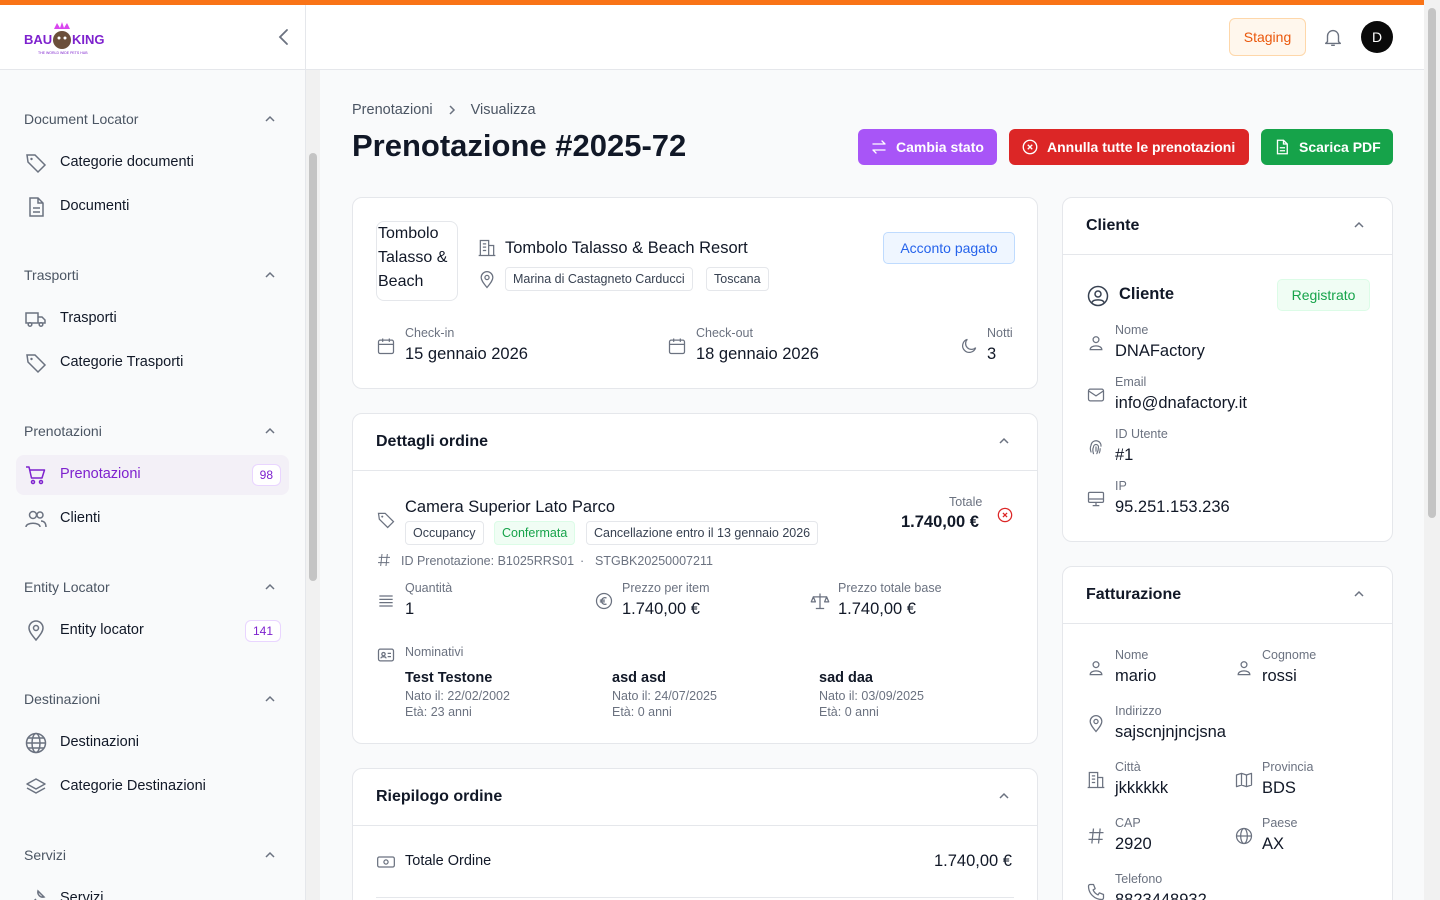 Image resolution: width=1440 pixels, height=900 pixels. I want to click on name-label: Nome, so click(1132, 330).